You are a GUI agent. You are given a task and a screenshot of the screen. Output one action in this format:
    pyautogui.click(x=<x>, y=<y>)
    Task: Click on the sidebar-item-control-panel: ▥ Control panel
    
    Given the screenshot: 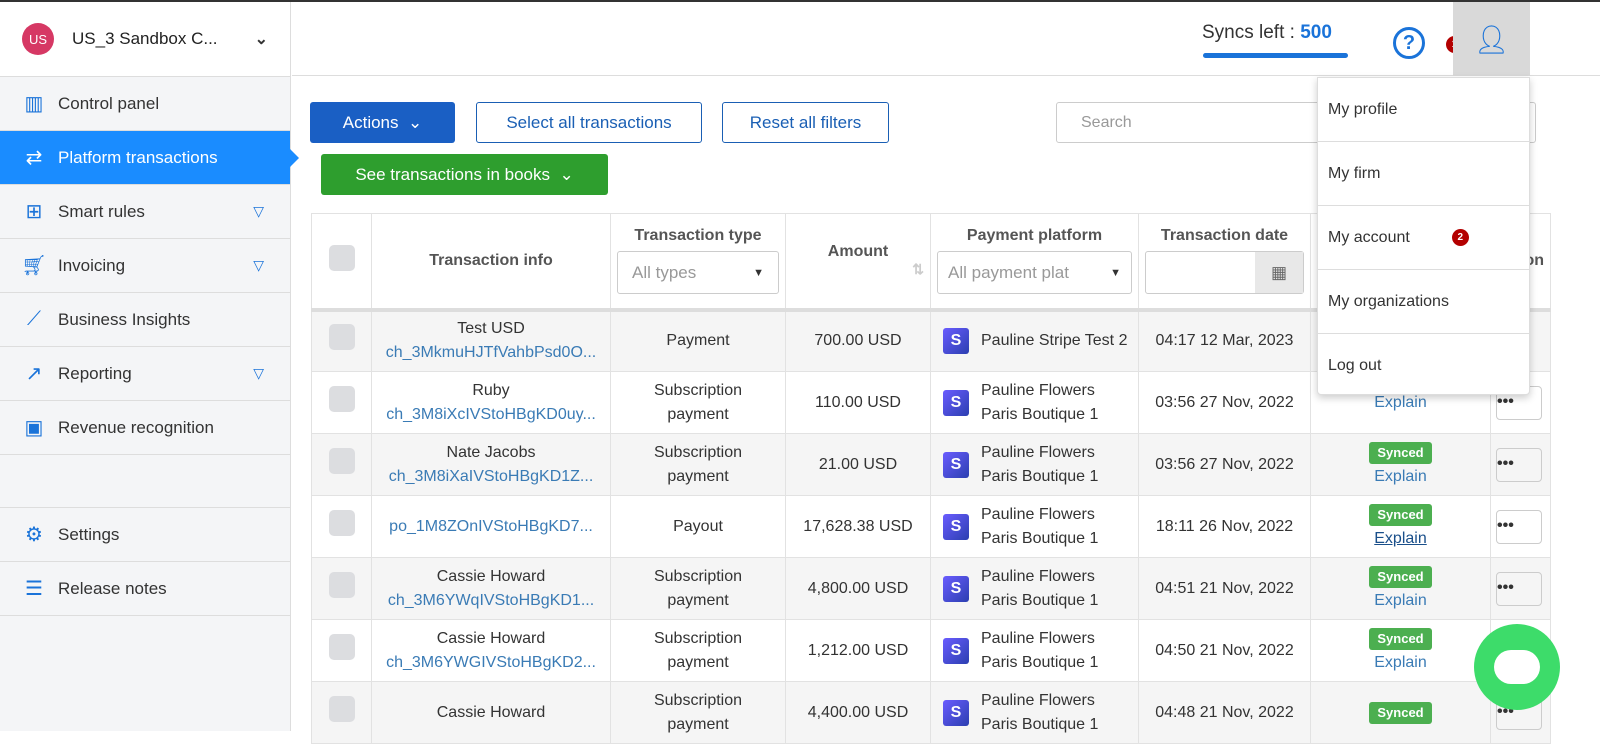 What is the action you would take?
    pyautogui.click(x=145, y=104)
    